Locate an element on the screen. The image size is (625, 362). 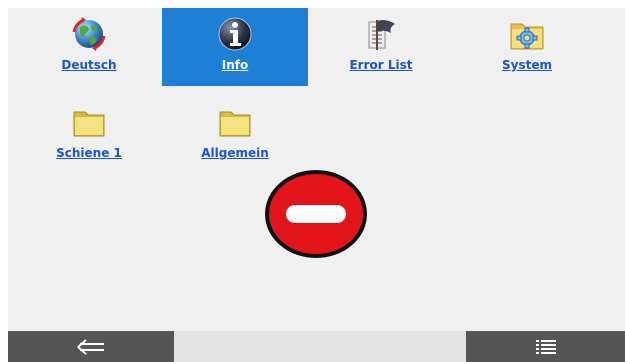
tile-label: Schiene 1 is located at coordinates (89, 153).